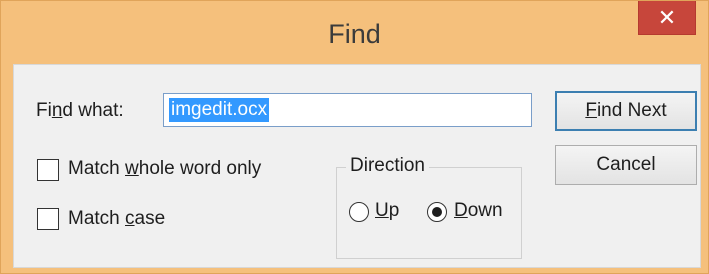 The width and height of the screenshot is (709, 274). Describe the element at coordinates (461, 210) in the screenshot. I see `direction-down-accelerator: D` at that location.